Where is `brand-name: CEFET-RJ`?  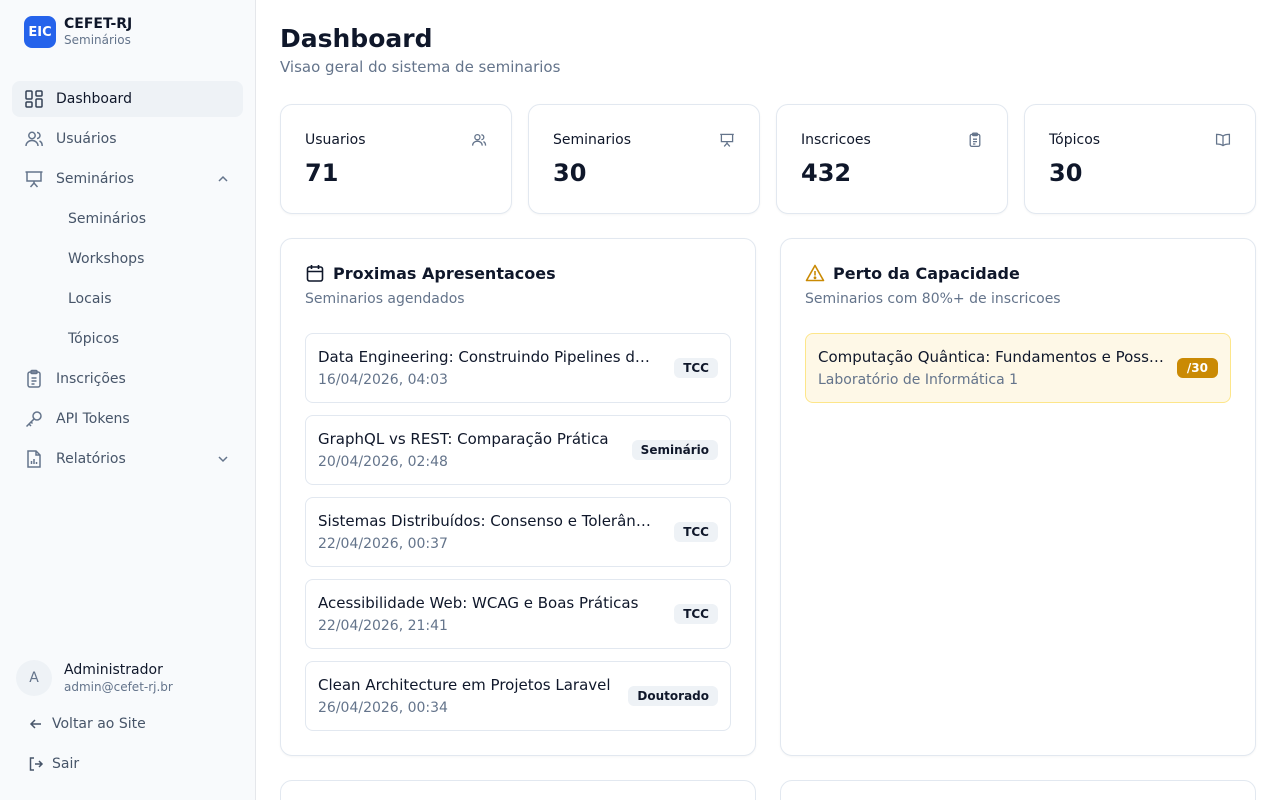
brand-name: CEFET-RJ is located at coordinates (98, 24).